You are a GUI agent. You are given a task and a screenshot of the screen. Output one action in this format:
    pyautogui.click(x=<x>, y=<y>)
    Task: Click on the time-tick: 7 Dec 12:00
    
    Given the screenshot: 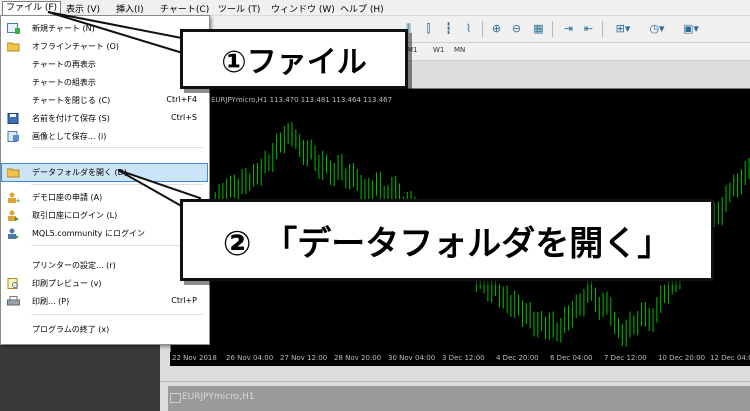 What is the action you would take?
    pyautogui.click(x=625, y=358)
    